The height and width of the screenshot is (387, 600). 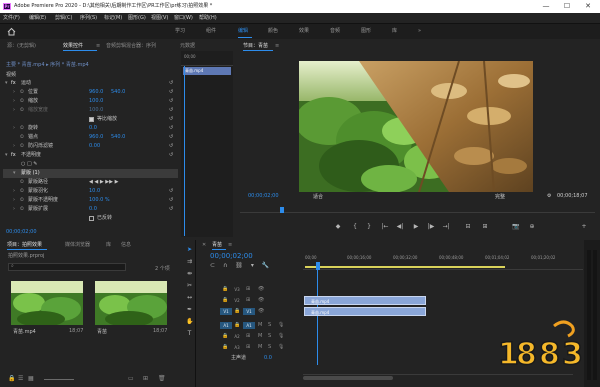 What do you see at coordinates (96, 92) in the screenshot?
I see `position-x: 960.0` at bounding box center [96, 92].